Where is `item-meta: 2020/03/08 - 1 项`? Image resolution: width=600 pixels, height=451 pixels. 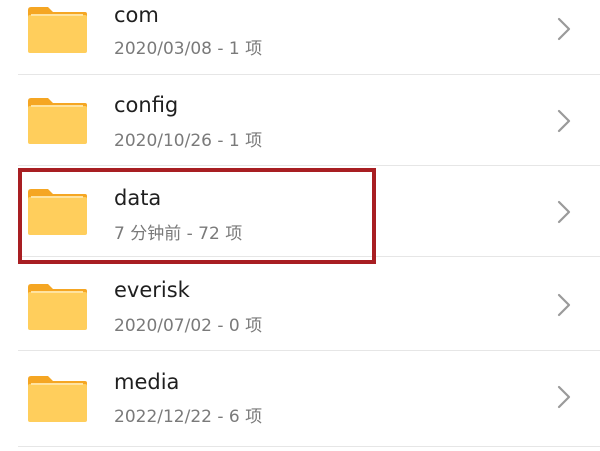
item-meta: 2020/03/08 - 1 项 is located at coordinates (188, 49).